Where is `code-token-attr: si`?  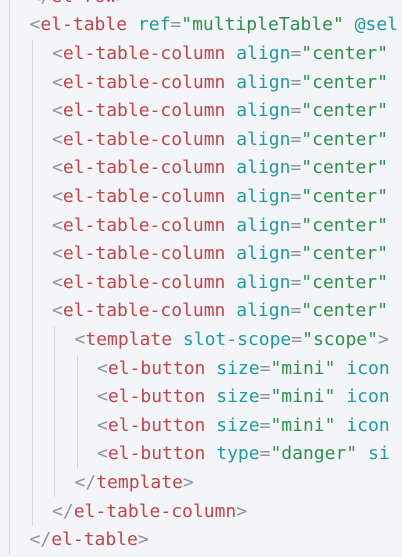 code-token-attr: si is located at coordinates (378, 454).